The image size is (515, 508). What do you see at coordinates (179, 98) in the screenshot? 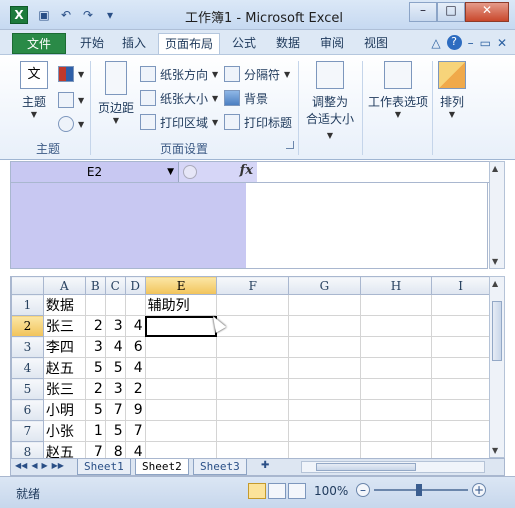
I see `size-button: 纸张大小 ▼` at bounding box center [179, 98].